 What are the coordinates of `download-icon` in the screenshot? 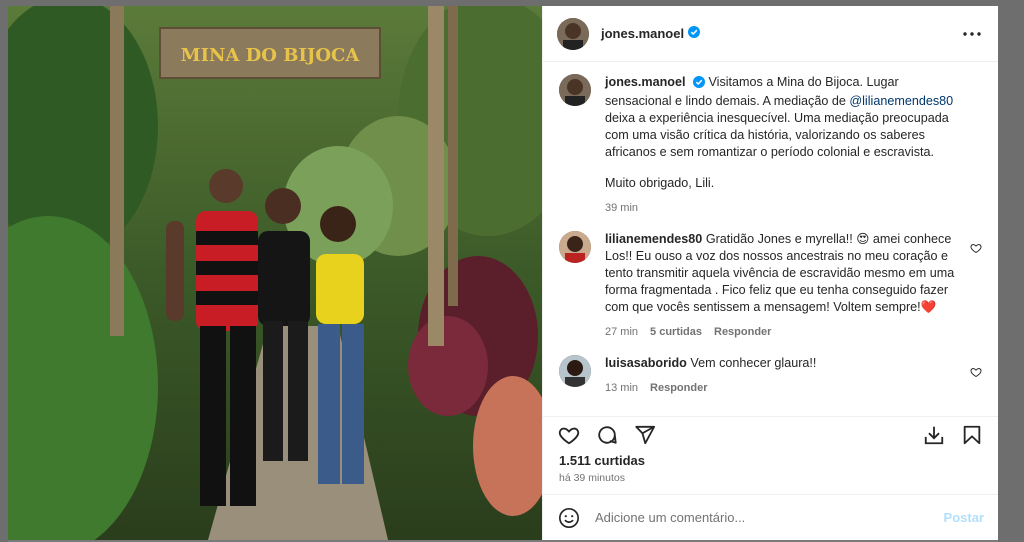 It's located at (934, 435).